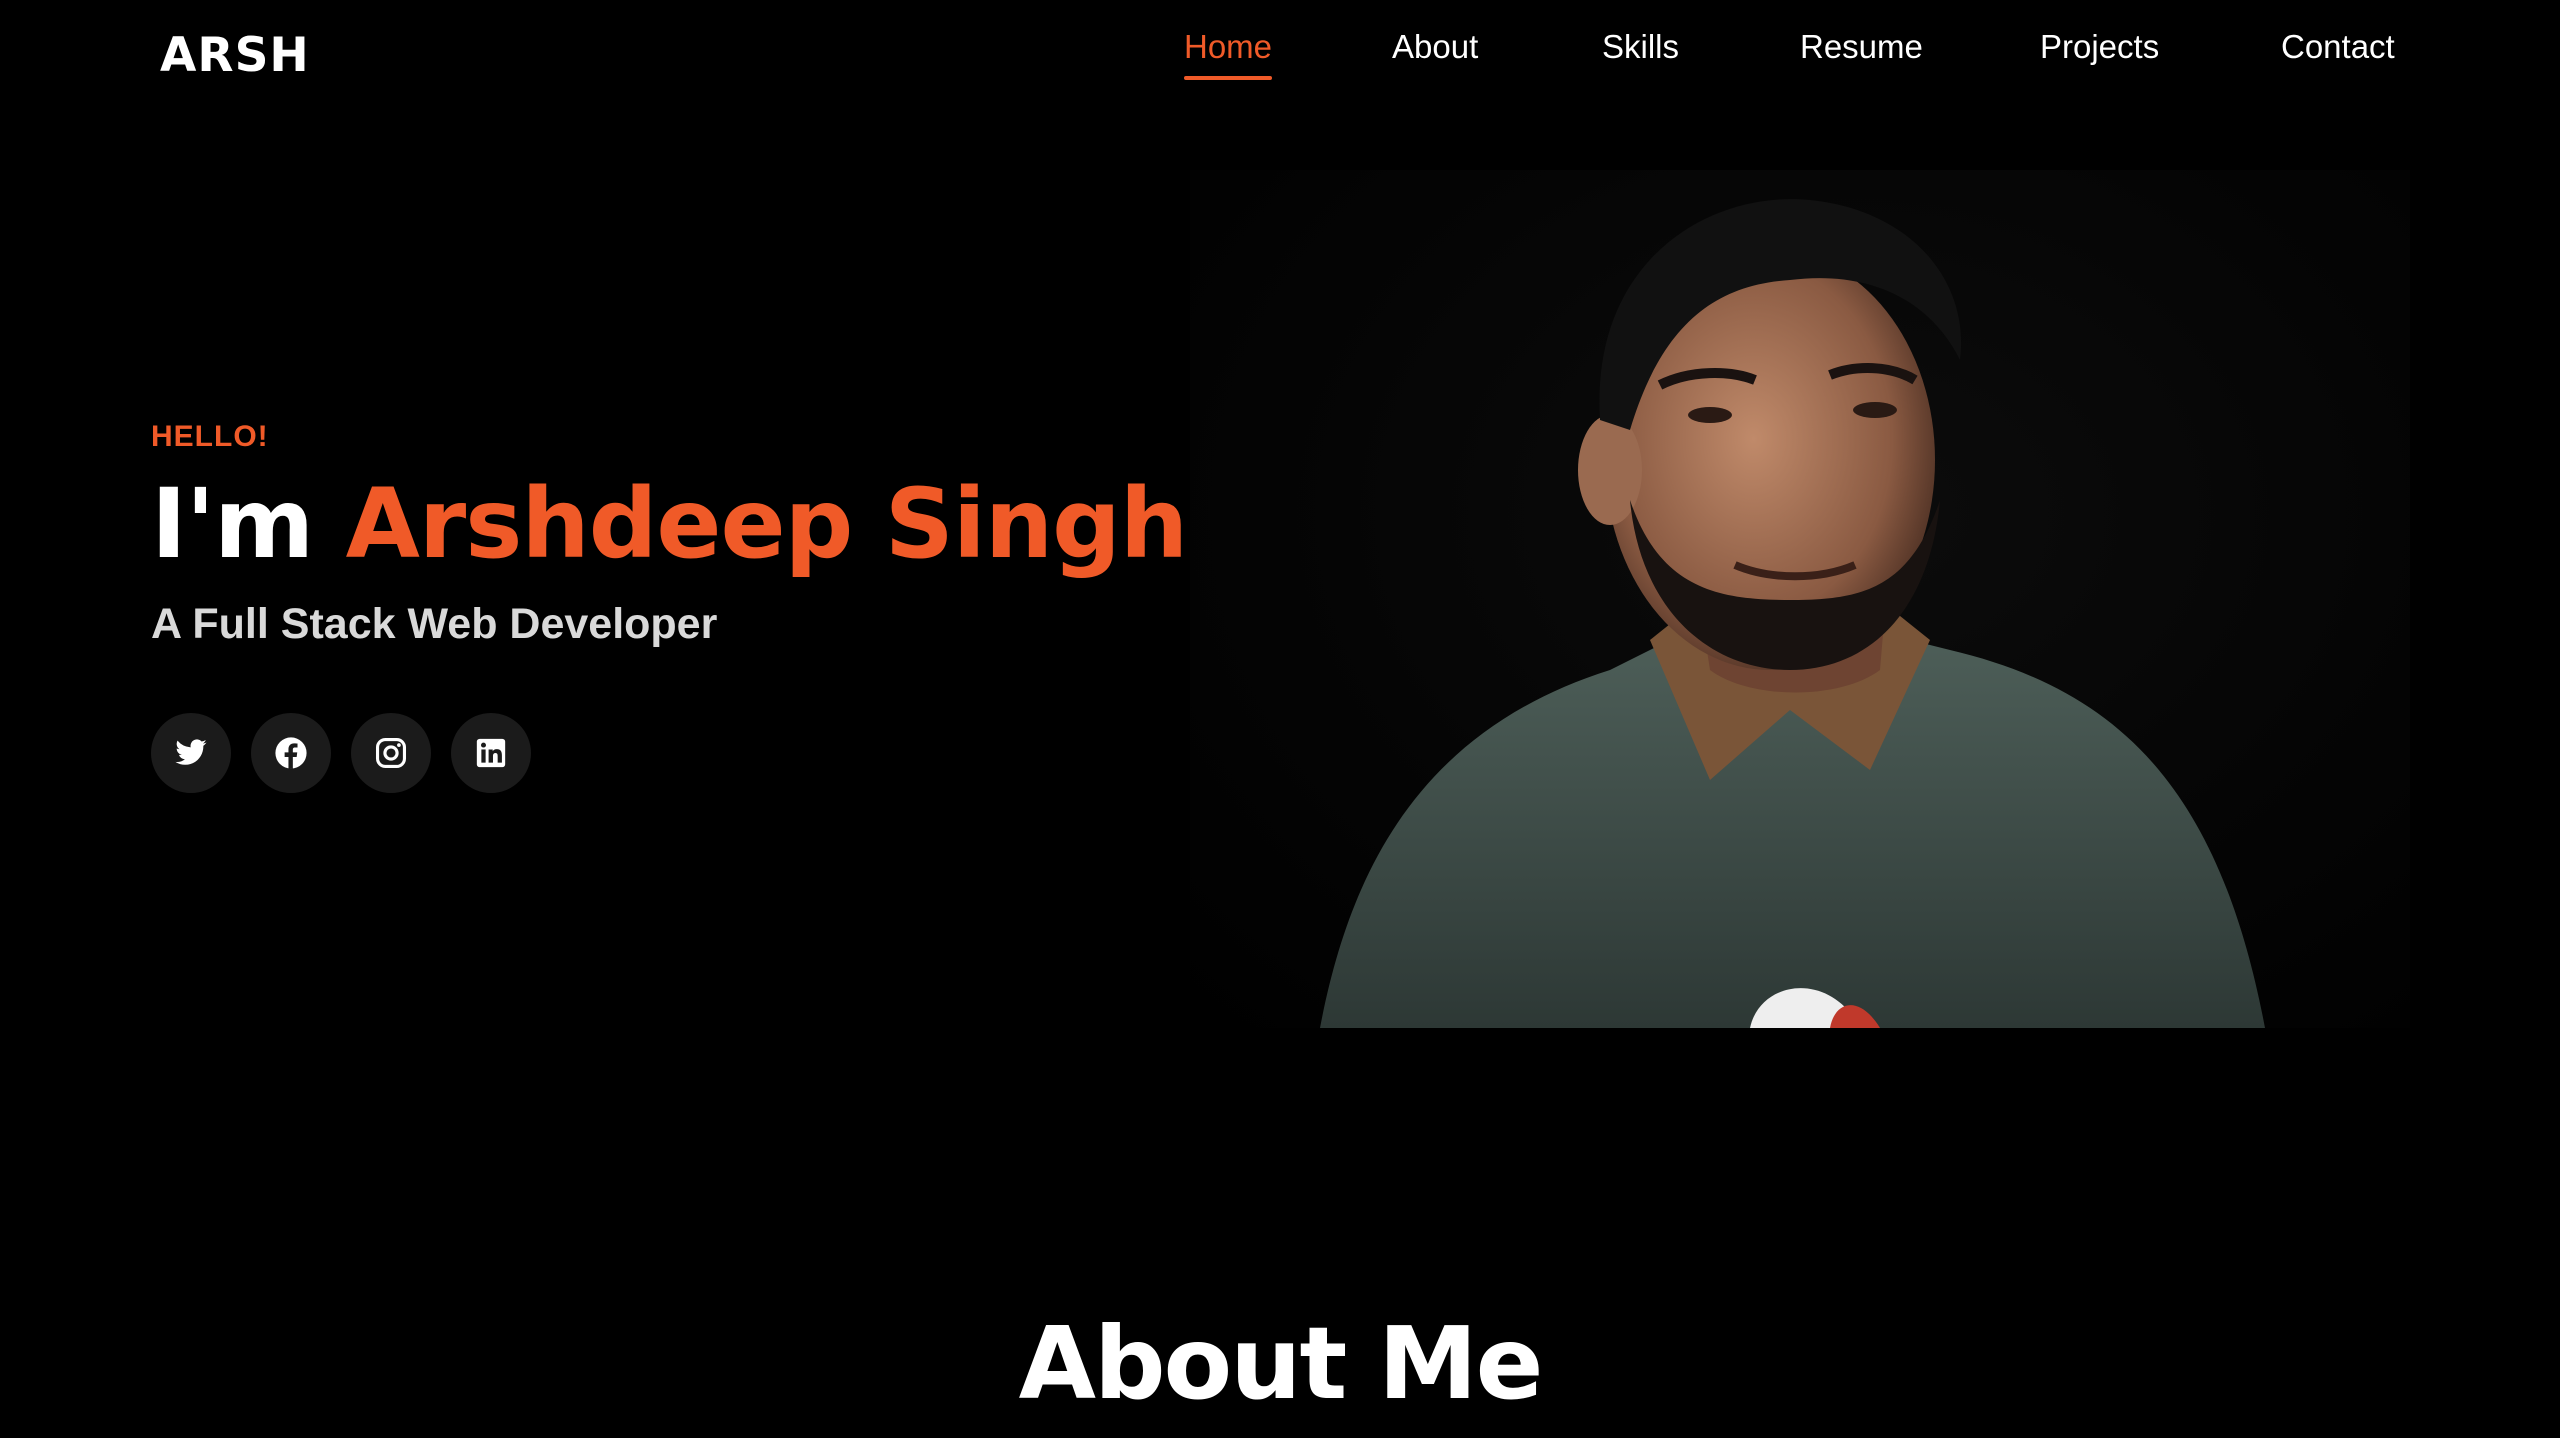 The image size is (2560, 1438). I want to click on nav-about: About, so click(1435, 47).